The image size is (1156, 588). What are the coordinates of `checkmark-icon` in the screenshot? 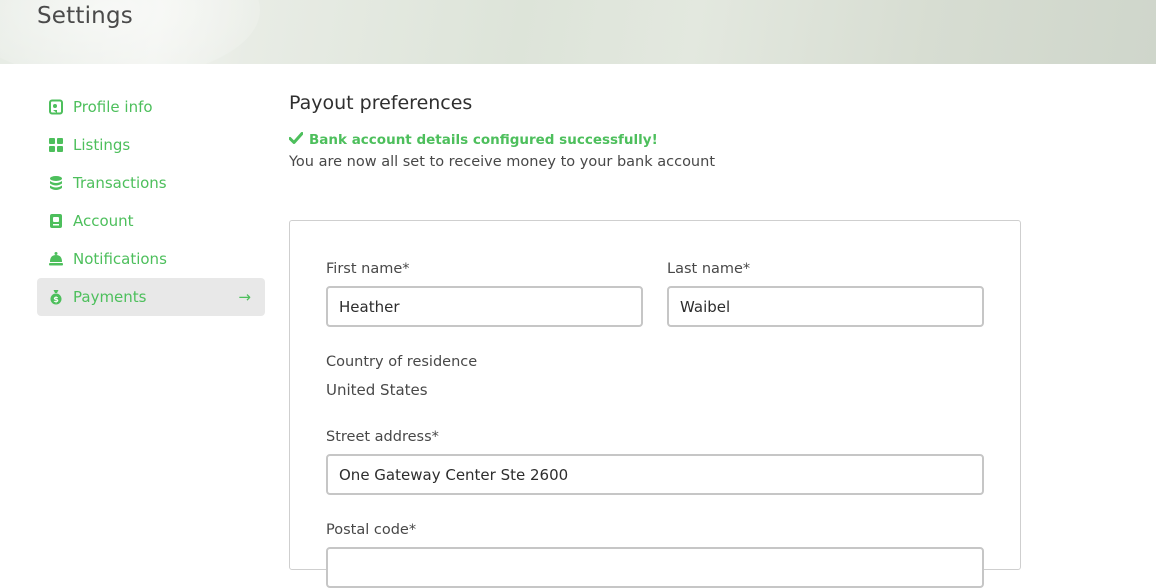 It's located at (296, 140).